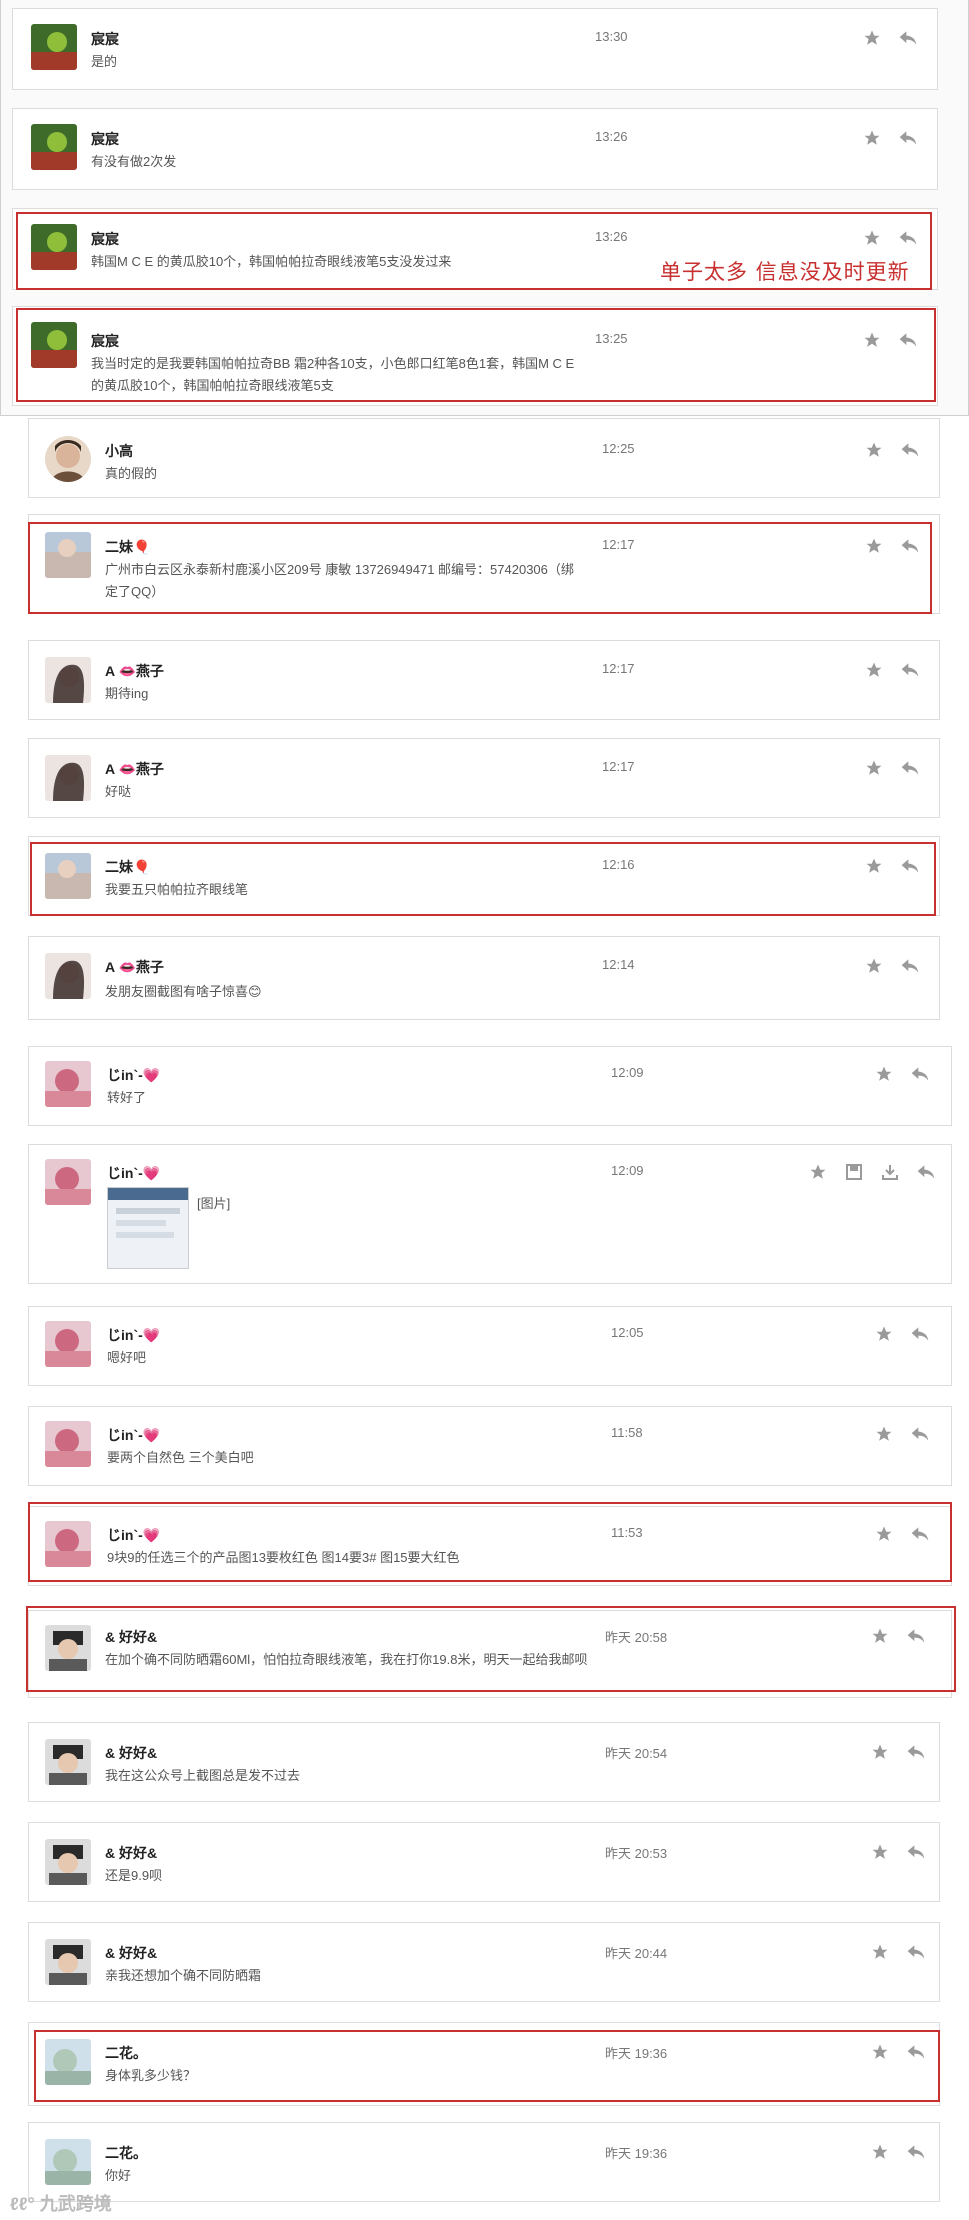  What do you see at coordinates (627, 1072) in the screenshot?
I see `timestamp: 12:09` at bounding box center [627, 1072].